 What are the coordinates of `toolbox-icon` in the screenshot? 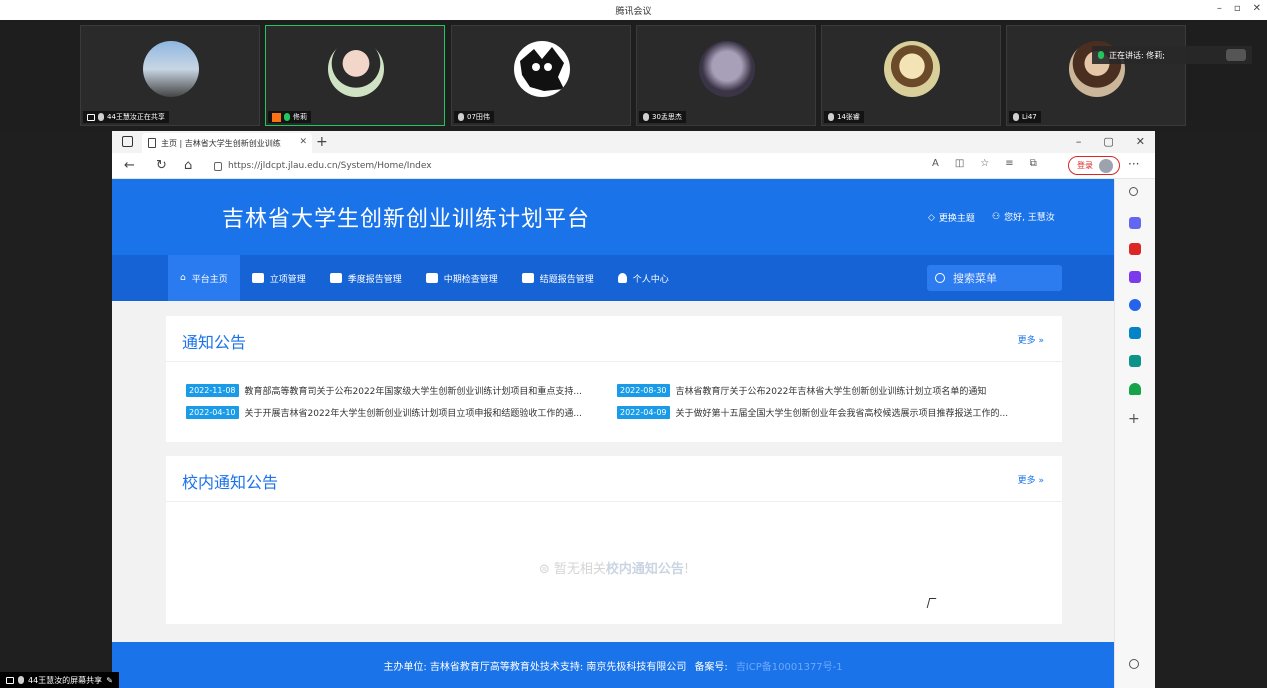 It's located at (1135, 249).